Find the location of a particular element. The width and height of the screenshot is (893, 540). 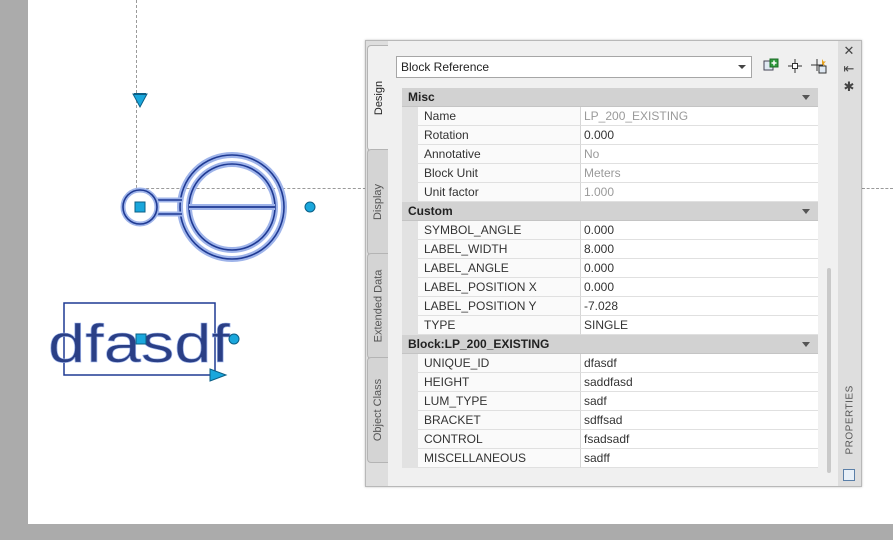

property-row: Annotative No is located at coordinates (610, 154).